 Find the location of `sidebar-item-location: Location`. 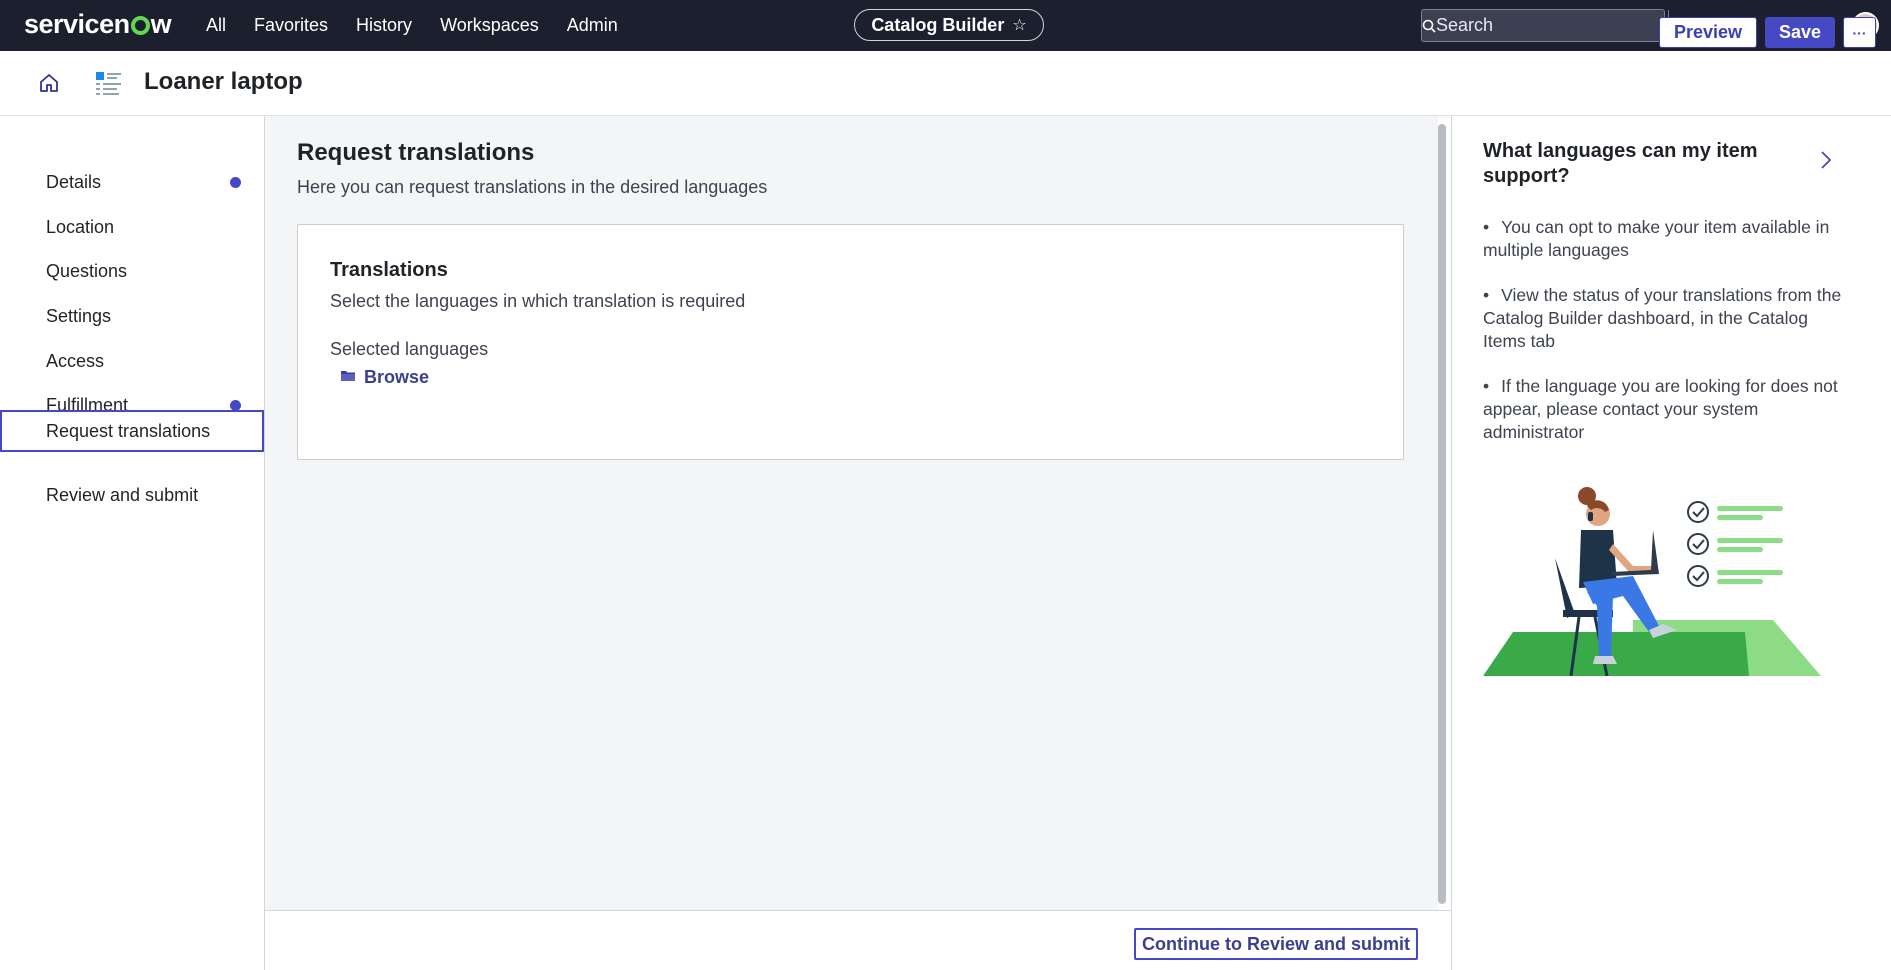

sidebar-item-location: Location is located at coordinates (132, 227).